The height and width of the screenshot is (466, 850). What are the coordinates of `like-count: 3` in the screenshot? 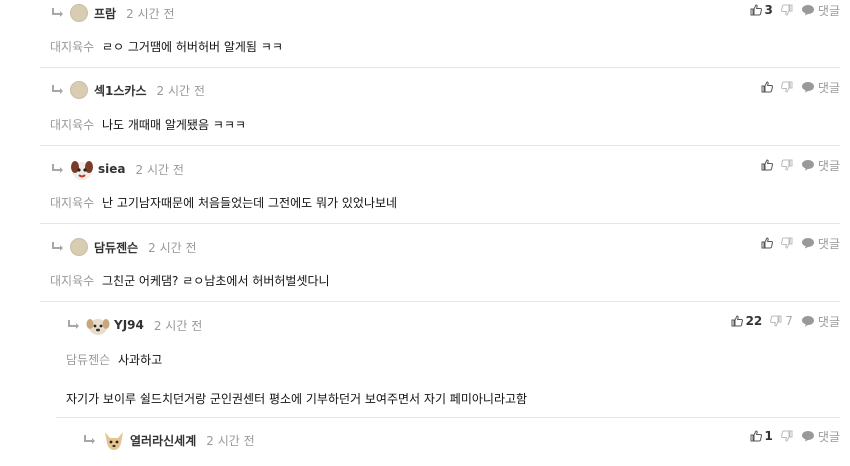 It's located at (768, 10).